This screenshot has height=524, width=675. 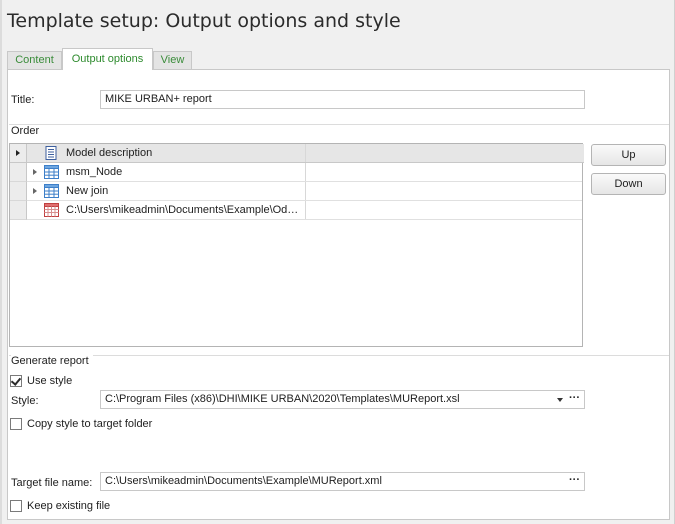 I want to click on use-style-checkbox, so click(x=16, y=381).